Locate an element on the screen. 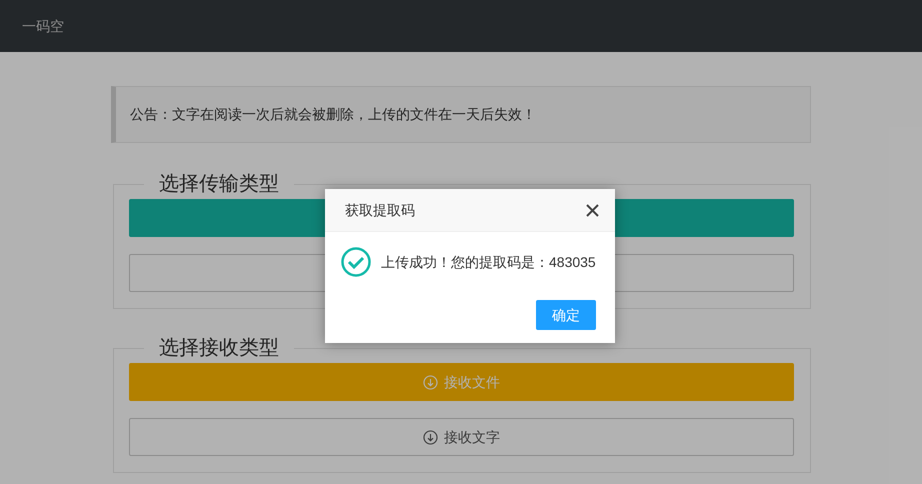  section-legend: 选择传输类型 is located at coordinates (219, 184).